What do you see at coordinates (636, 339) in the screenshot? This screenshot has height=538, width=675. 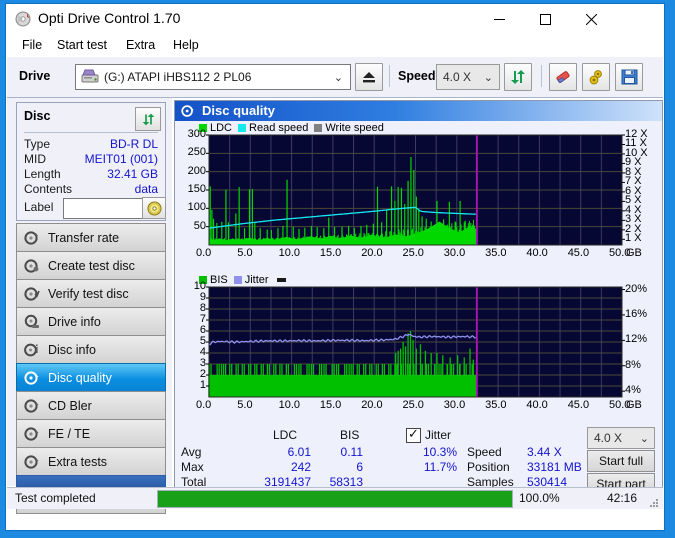 I see `y2-axis-tick: 12%` at bounding box center [636, 339].